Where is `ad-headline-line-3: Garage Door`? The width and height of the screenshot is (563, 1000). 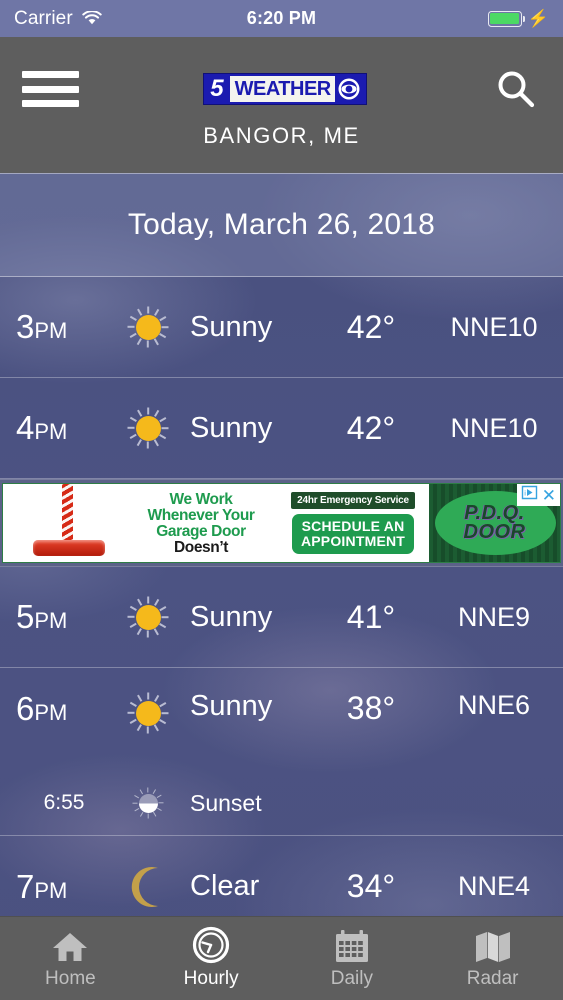
ad-headline-line-3: Garage Door is located at coordinates (201, 531).